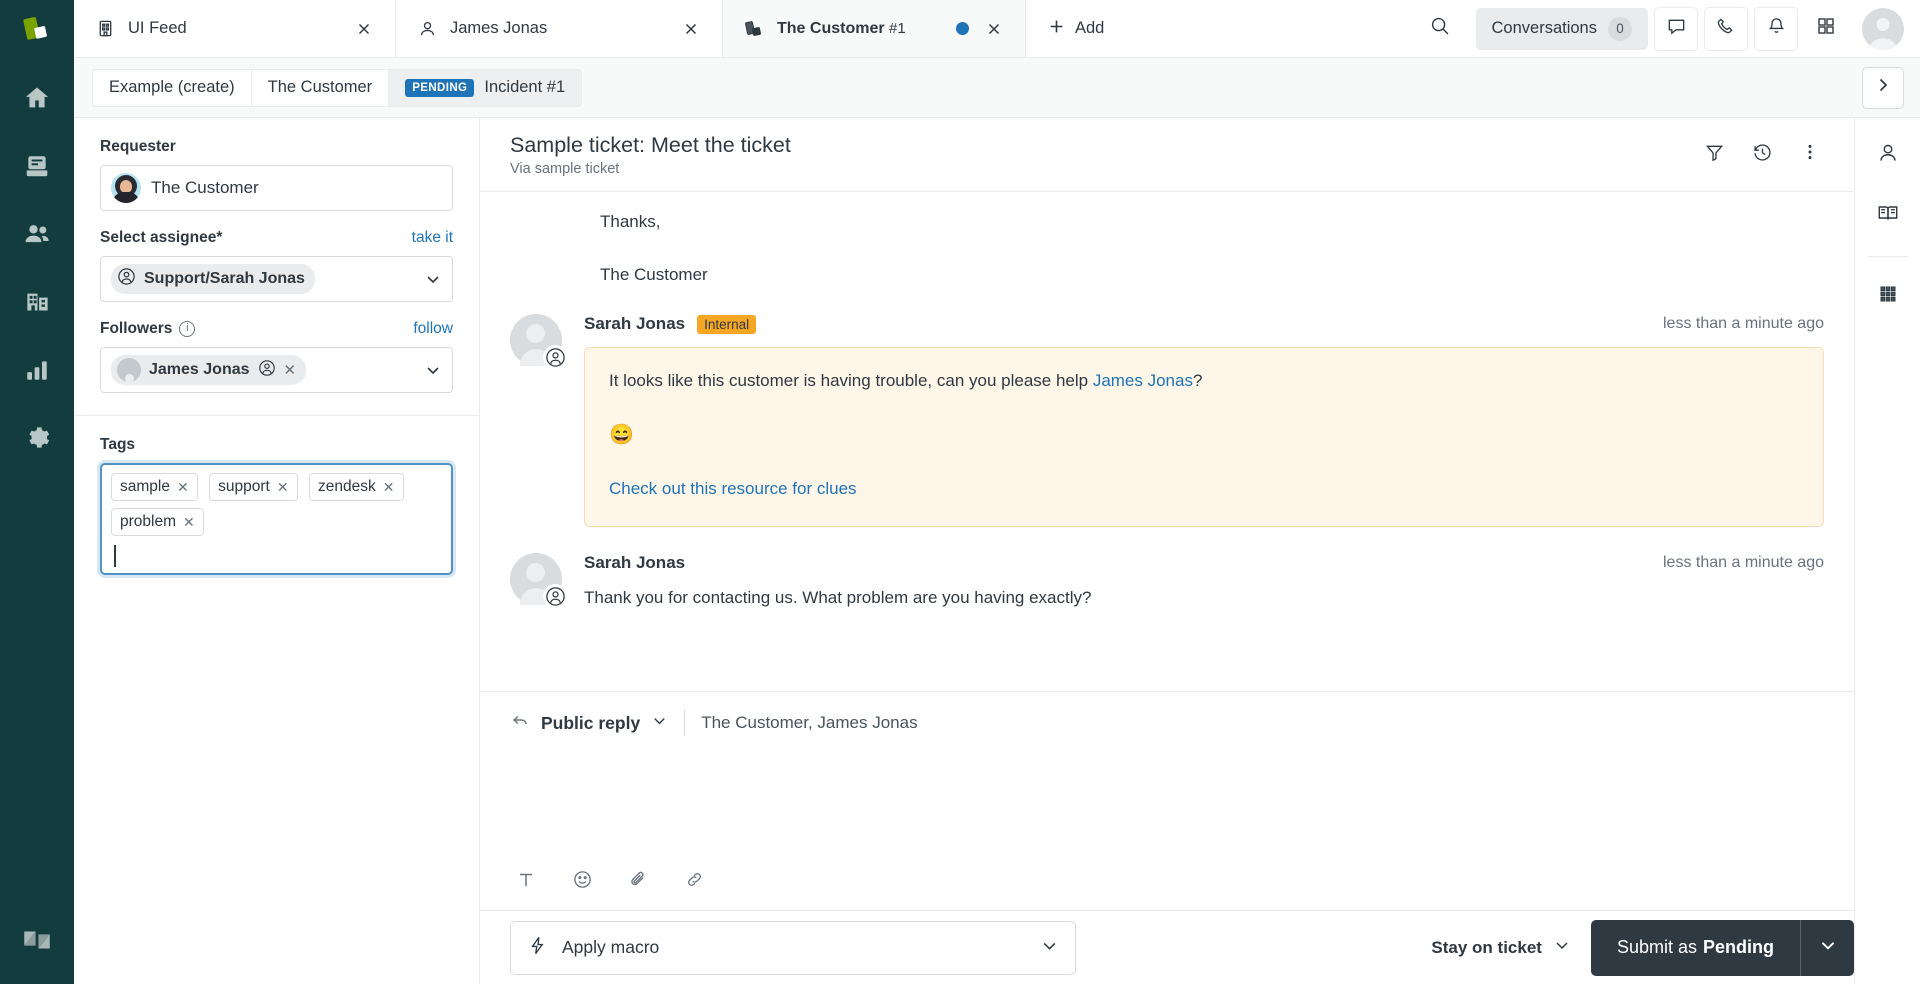 Image resolution: width=1920 pixels, height=984 pixels. I want to click on tag-chip: problem ✕, so click(157, 522).